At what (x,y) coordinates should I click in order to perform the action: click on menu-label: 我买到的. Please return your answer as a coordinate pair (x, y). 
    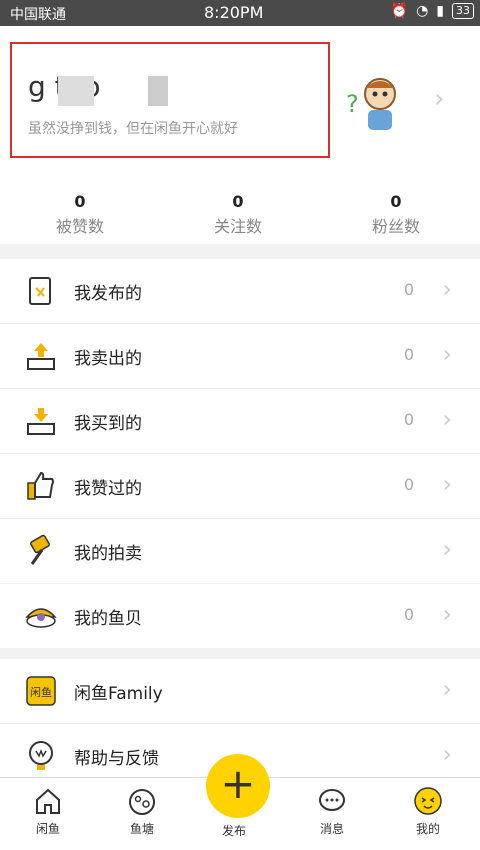
    Looking at the image, I should click on (108, 424).